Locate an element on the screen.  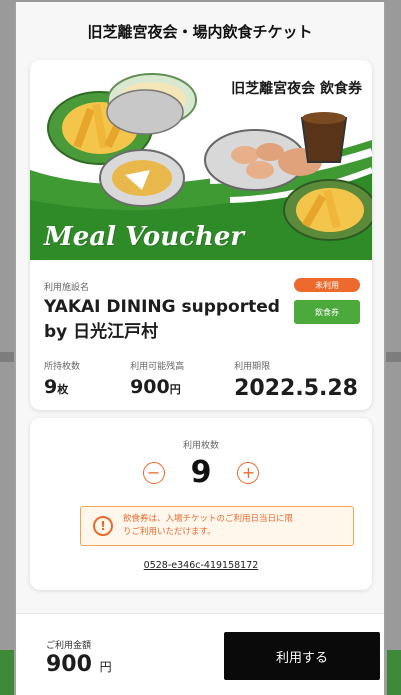
deadline-value: 2022.5.28 is located at coordinates (296, 388).